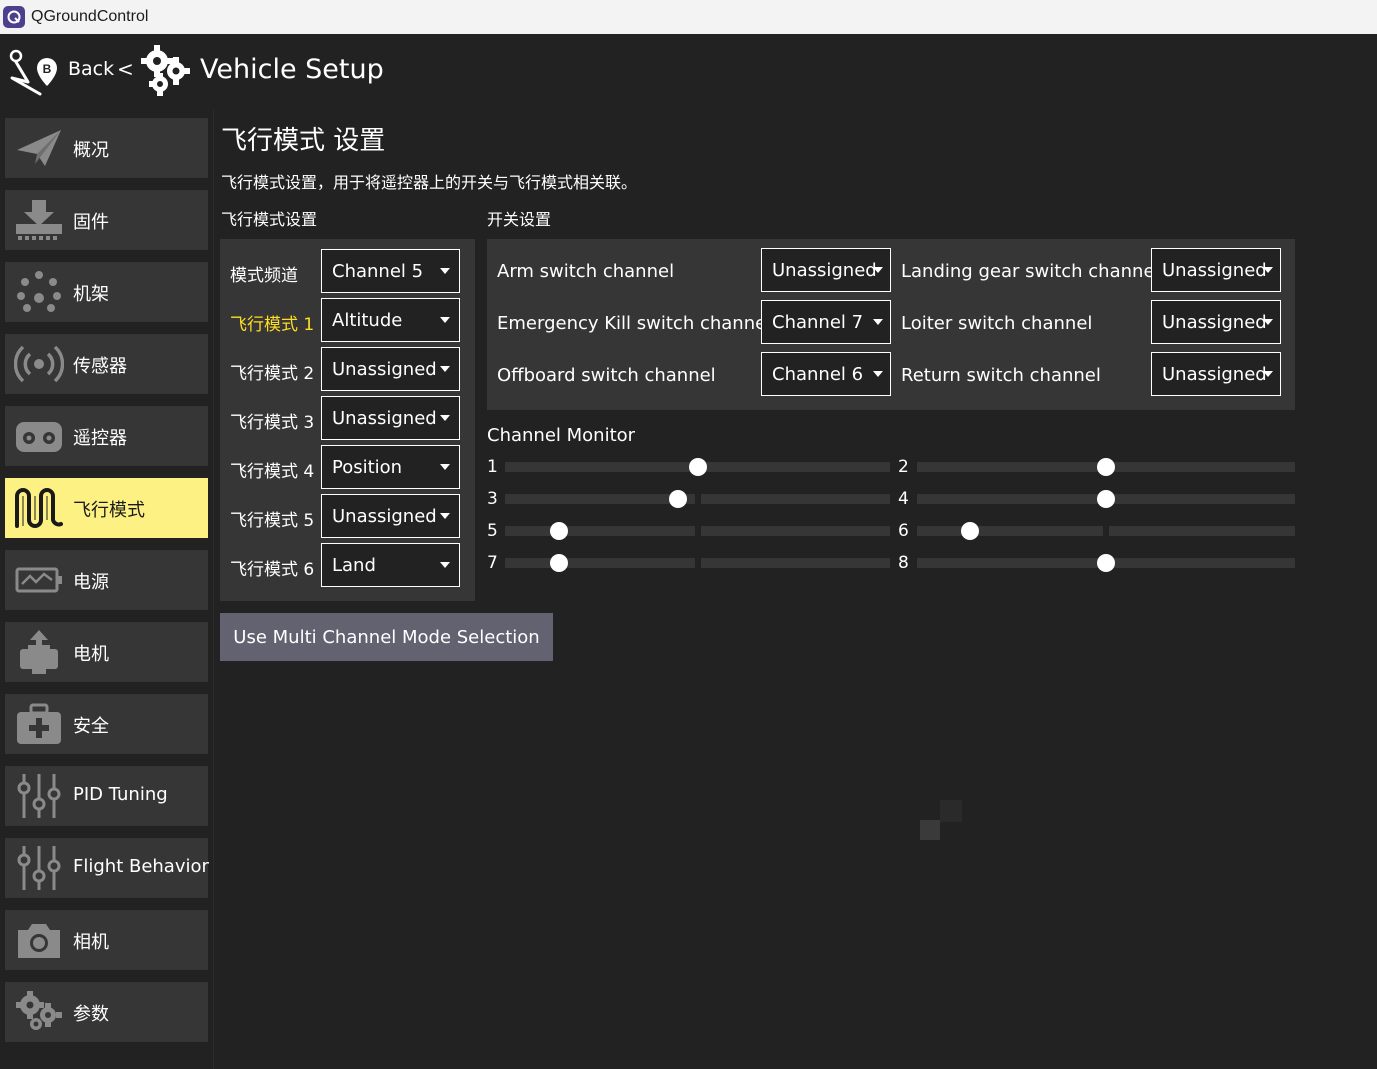  I want to click on landing-gear-switch-combo: Unassigned, so click(1216, 270).